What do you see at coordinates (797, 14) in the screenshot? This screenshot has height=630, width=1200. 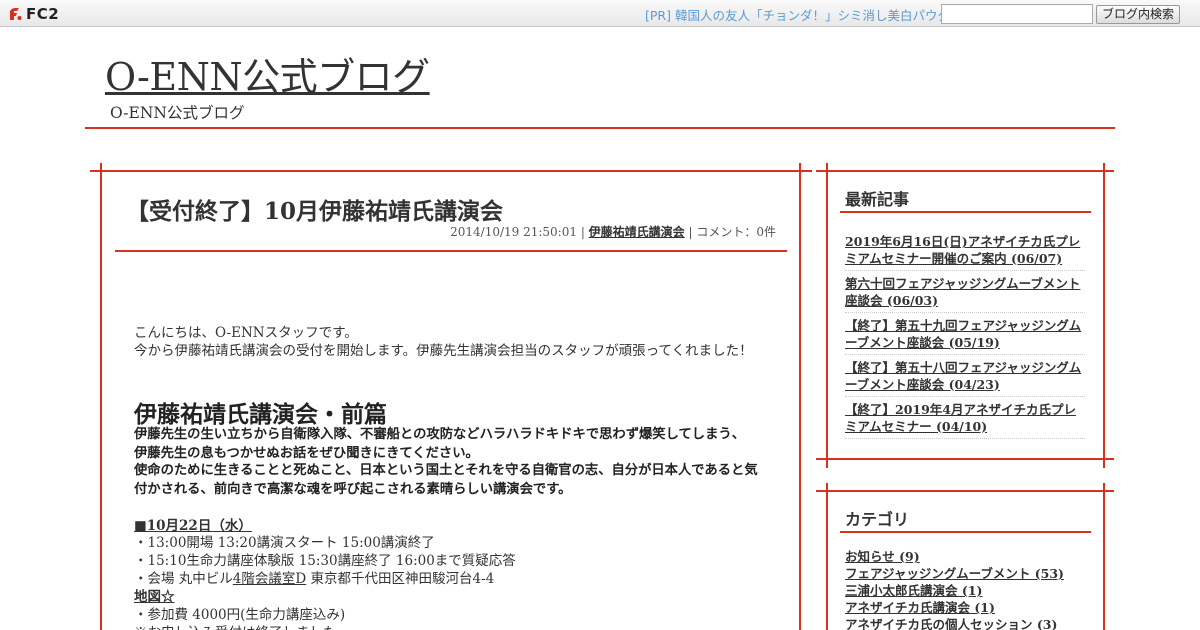 I see `pr-ad-link: [PR] 韓国人の友人「チョンダ！」シミ消し美白パウダ` at bounding box center [797, 14].